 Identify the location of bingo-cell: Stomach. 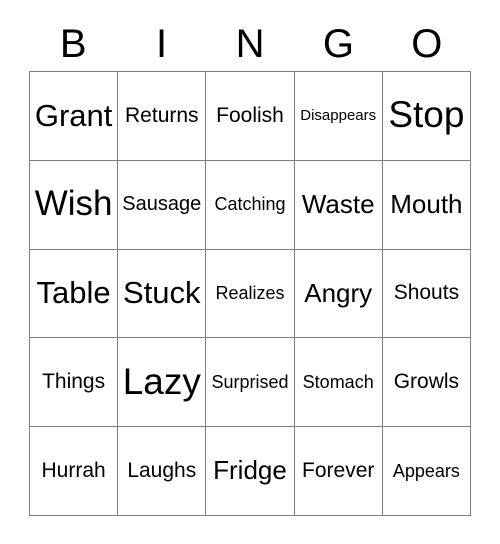
(338, 383).